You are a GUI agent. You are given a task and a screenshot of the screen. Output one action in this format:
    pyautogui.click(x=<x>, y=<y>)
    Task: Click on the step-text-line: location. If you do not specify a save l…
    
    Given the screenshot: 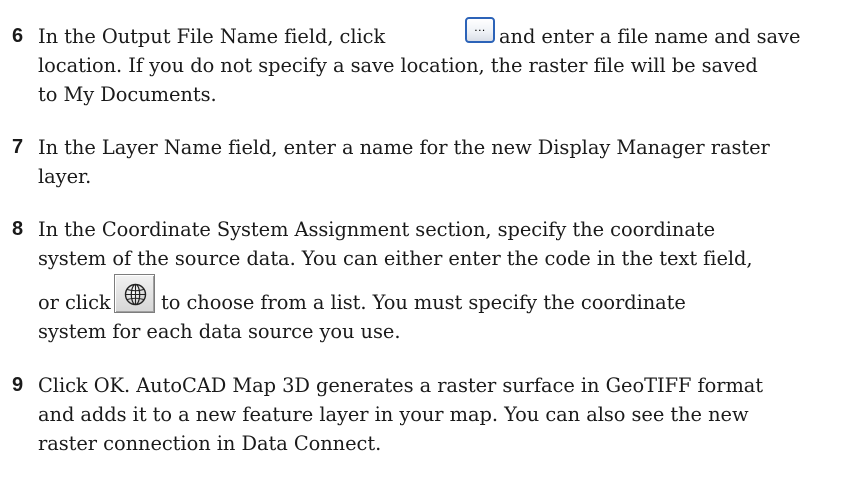 What is the action you would take?
    pyautogui.click(x=398, y=65)
    